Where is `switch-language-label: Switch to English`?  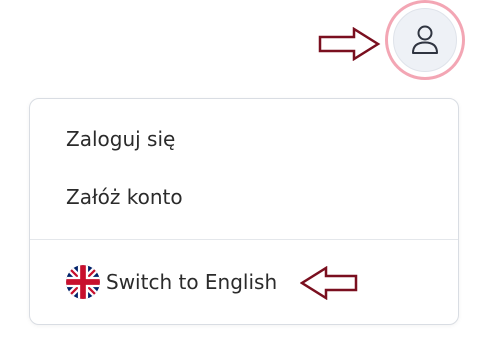
switch-language-label: Switch to English is located at coordinates (192, 282).